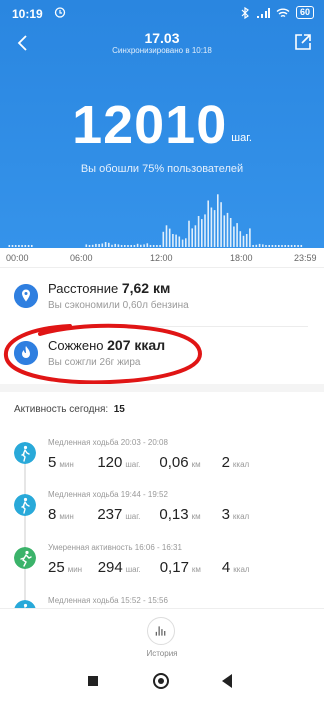 This screenshot has width=324, height=702. I want to click on wifi-icon, so click(283, 12).